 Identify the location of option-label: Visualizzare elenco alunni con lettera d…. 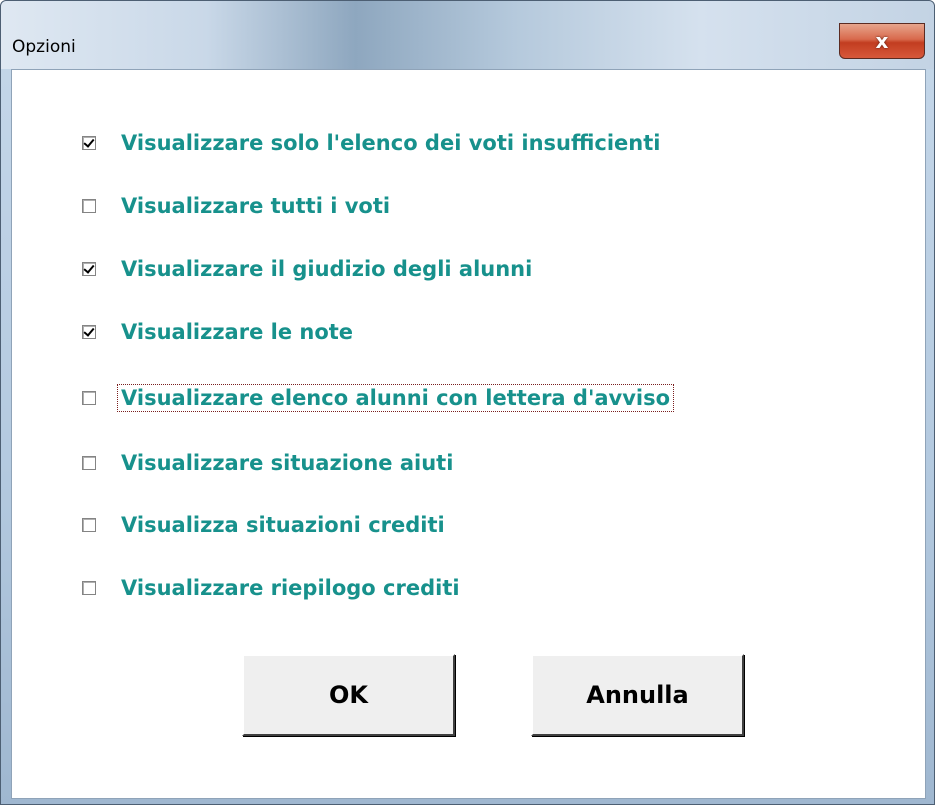
(395, 398).